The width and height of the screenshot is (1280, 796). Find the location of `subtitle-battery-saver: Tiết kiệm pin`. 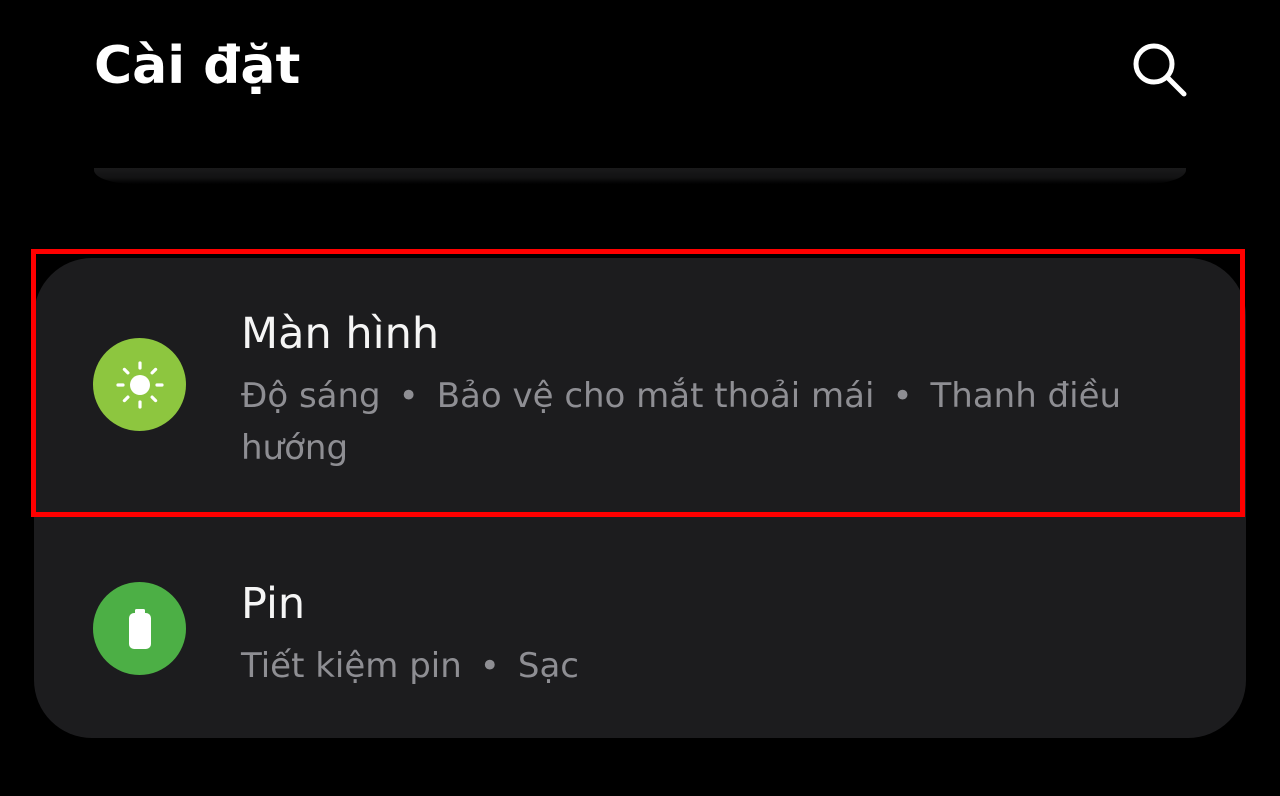

subtitle-battery-saver: Tiết kiệm pin is located at coordinates (351, 666).